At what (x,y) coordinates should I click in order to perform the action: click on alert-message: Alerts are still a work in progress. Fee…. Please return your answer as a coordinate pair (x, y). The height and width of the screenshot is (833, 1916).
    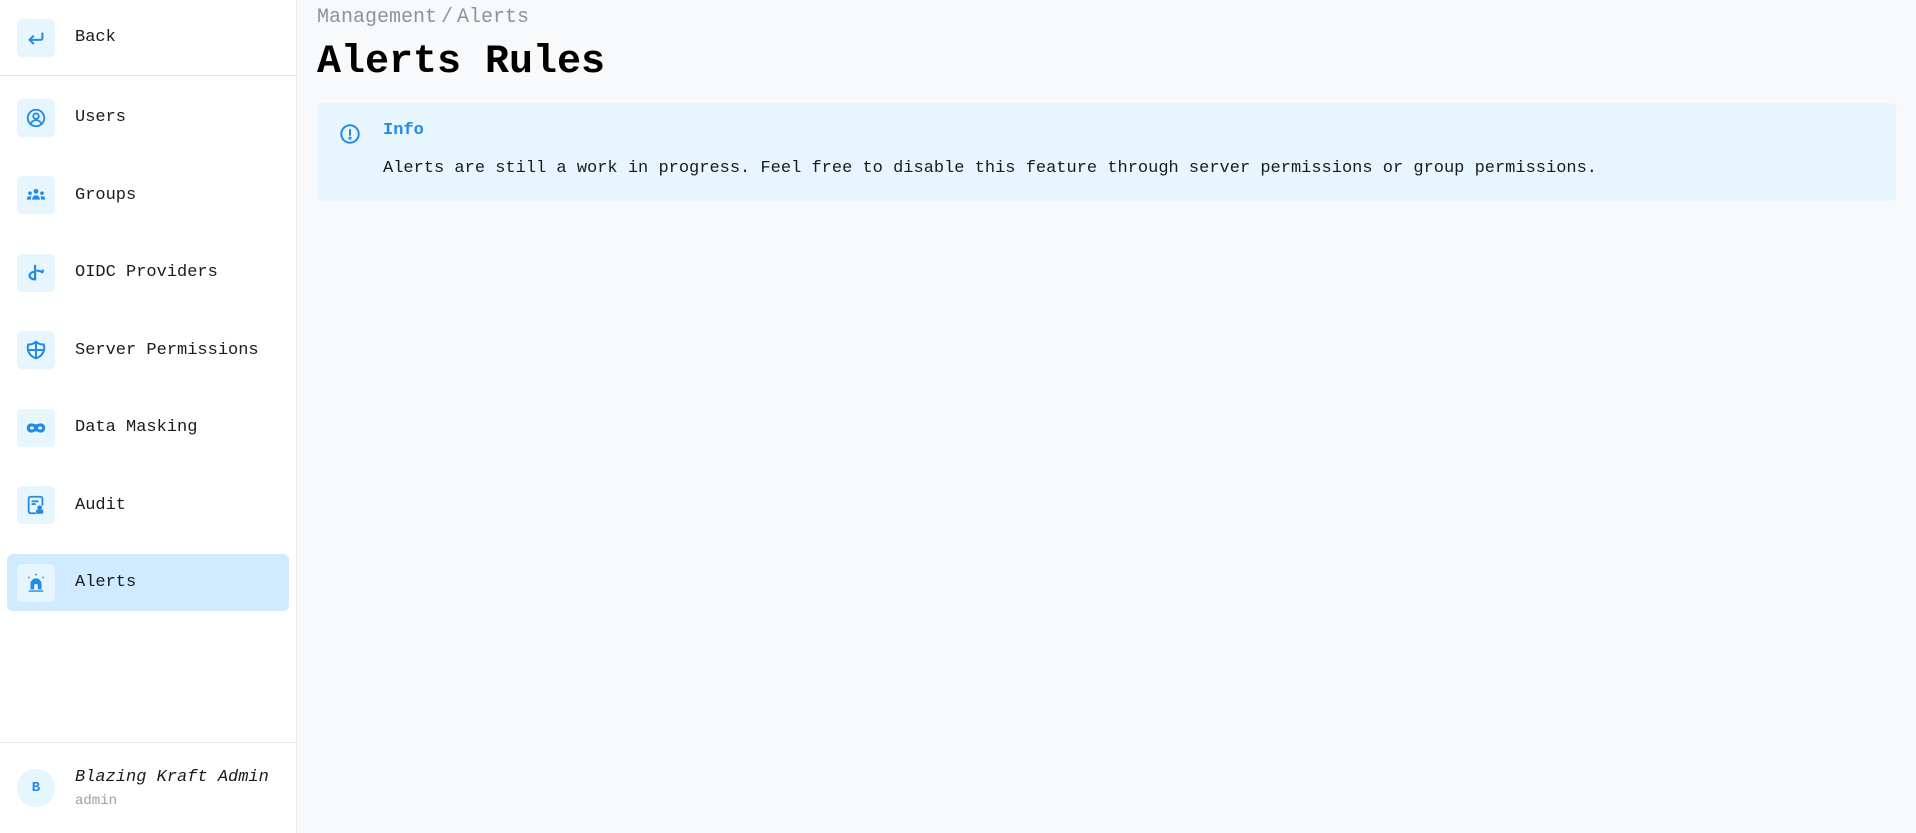
    Looking at the image, I should click on (990, 168).